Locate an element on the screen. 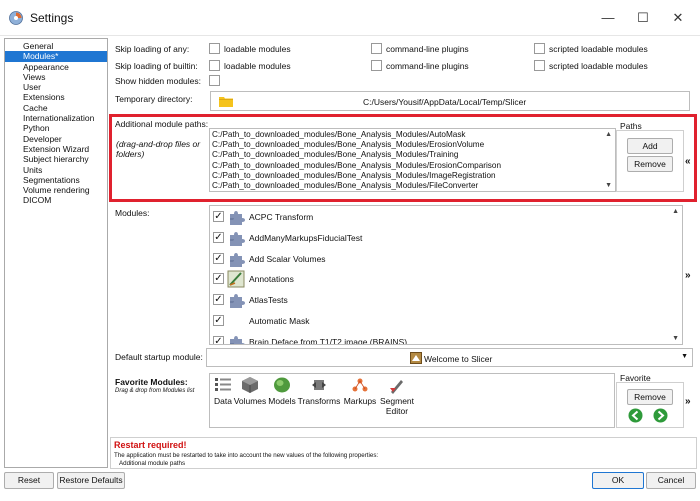  skip-any-cli-checkbox is located at coordinates (376, 48).